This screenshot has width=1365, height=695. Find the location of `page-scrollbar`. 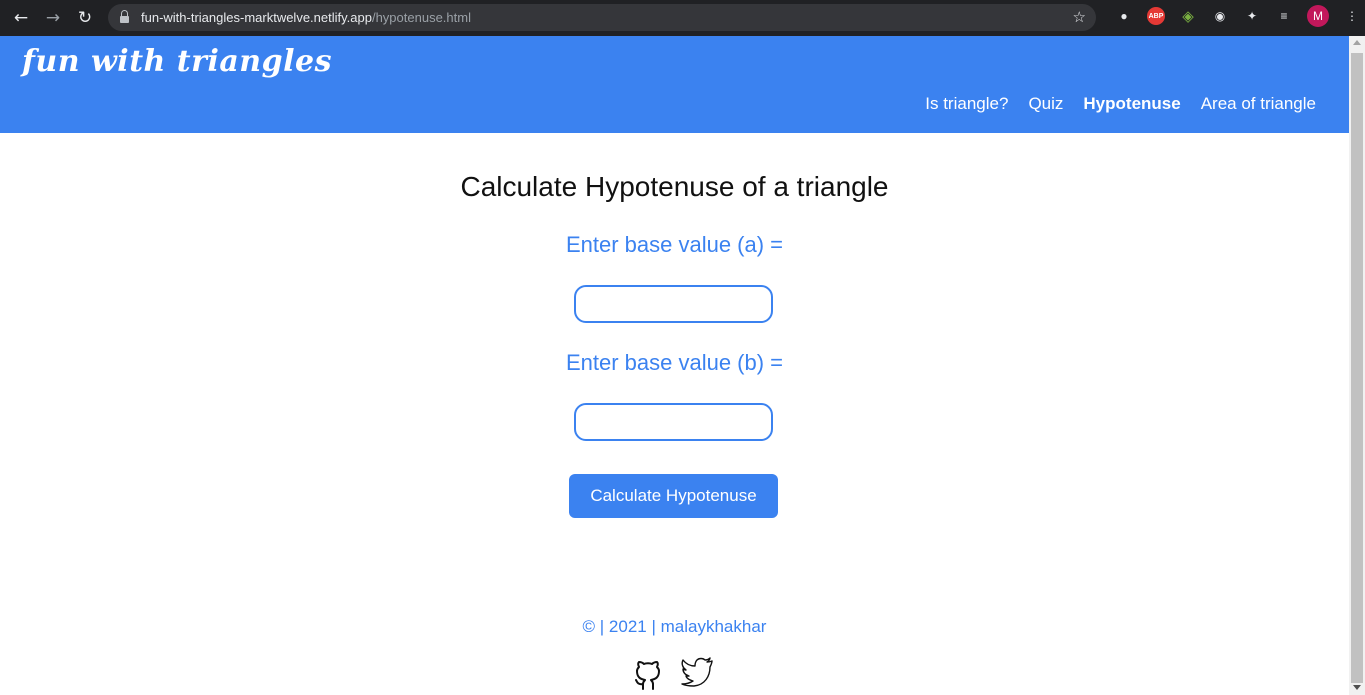

page-scrollbar is located at coordinates (1357, 365).